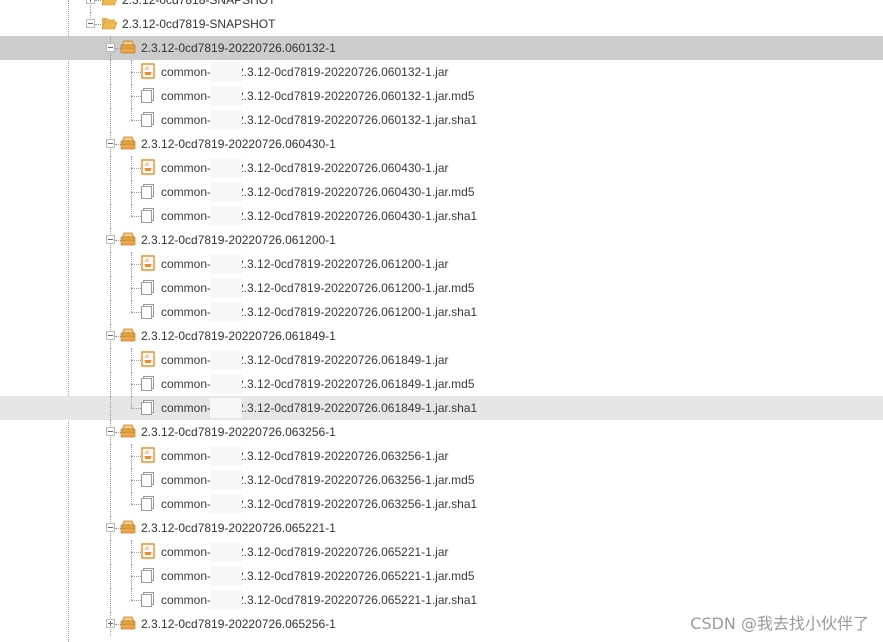  What do you see at coordinates (441, 240) in the screenshot?
I see `tree-version-row: 2.3.12-0cd7819-20220726.061200-1` at bounding box center [441, 240].